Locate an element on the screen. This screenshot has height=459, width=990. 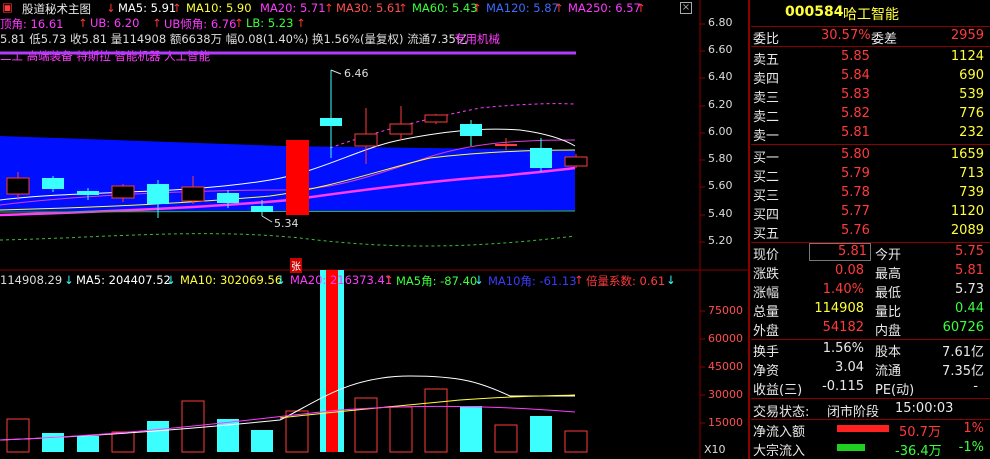
current-price: 5.81 is located at coordinates (840, 252).